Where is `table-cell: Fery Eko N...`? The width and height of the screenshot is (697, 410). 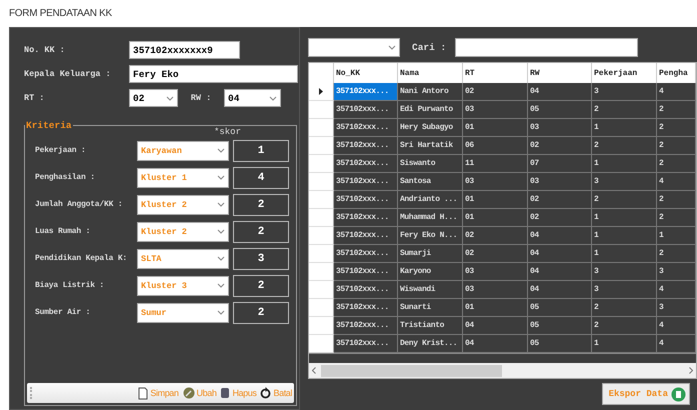 table-cell: Fery Eko N... is located at coordinates (430, 236).